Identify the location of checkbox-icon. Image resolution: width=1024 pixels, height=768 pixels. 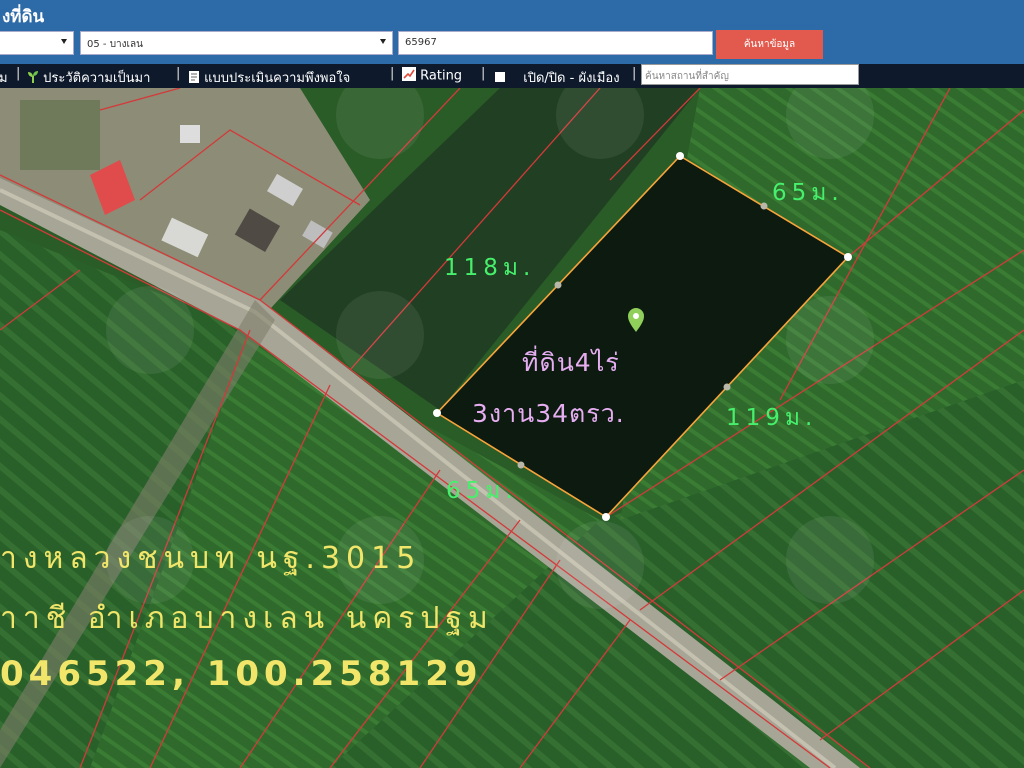
(500, 78).